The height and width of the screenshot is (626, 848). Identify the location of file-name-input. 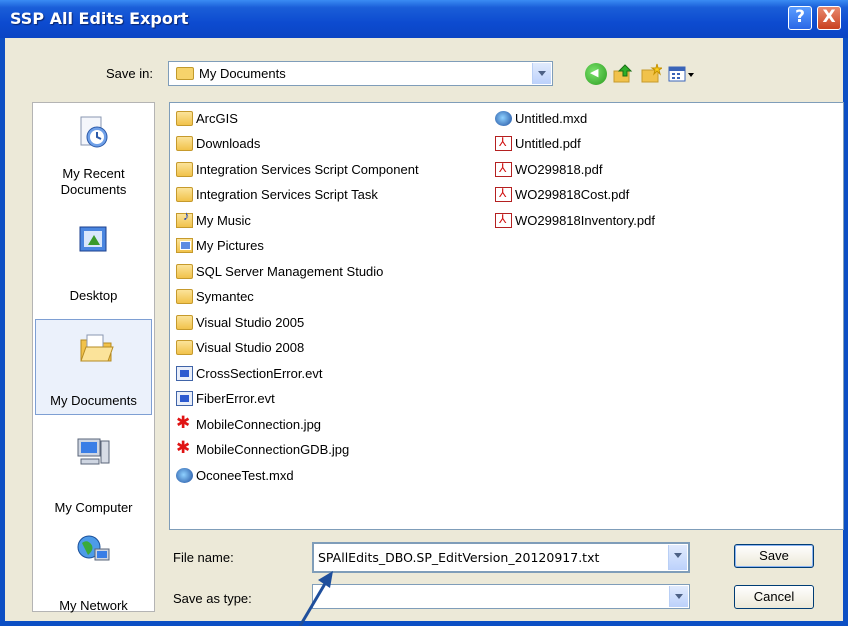
(491, 557).